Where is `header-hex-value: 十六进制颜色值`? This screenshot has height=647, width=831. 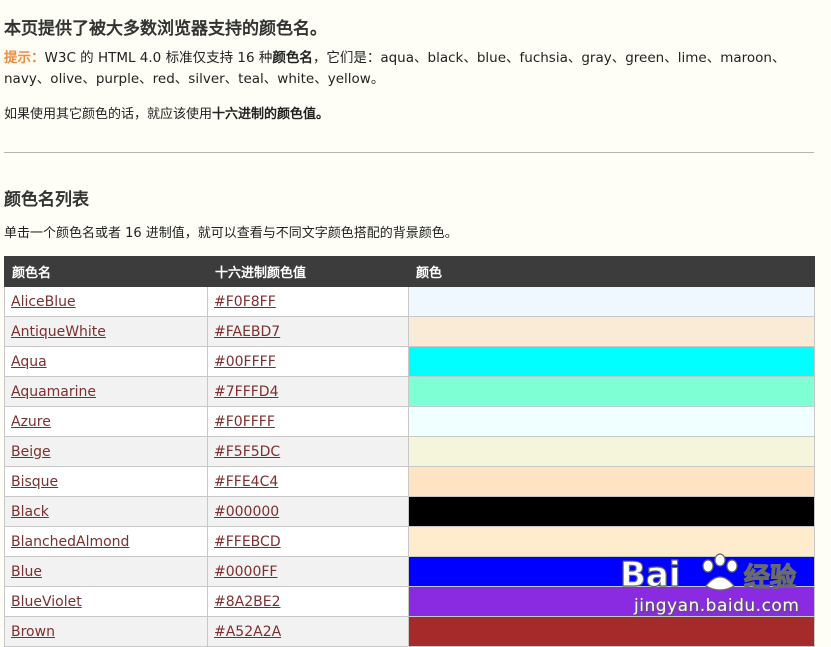 header-hex-value: 十六进制颜色值 is located at coordinates (308, 271).